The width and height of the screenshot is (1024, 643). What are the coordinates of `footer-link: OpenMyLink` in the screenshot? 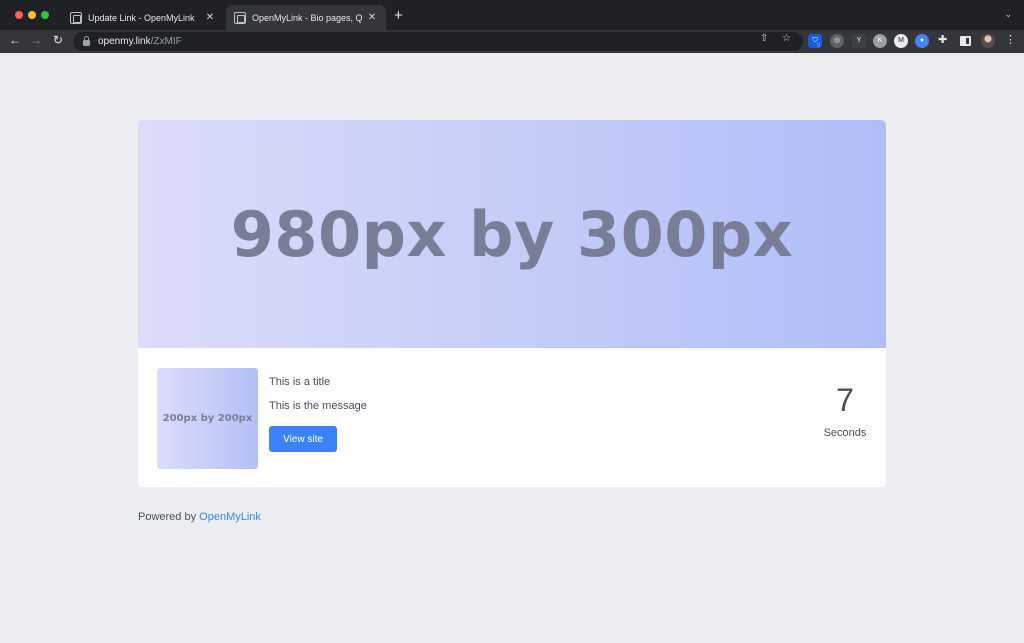 It's located at (230, 517).